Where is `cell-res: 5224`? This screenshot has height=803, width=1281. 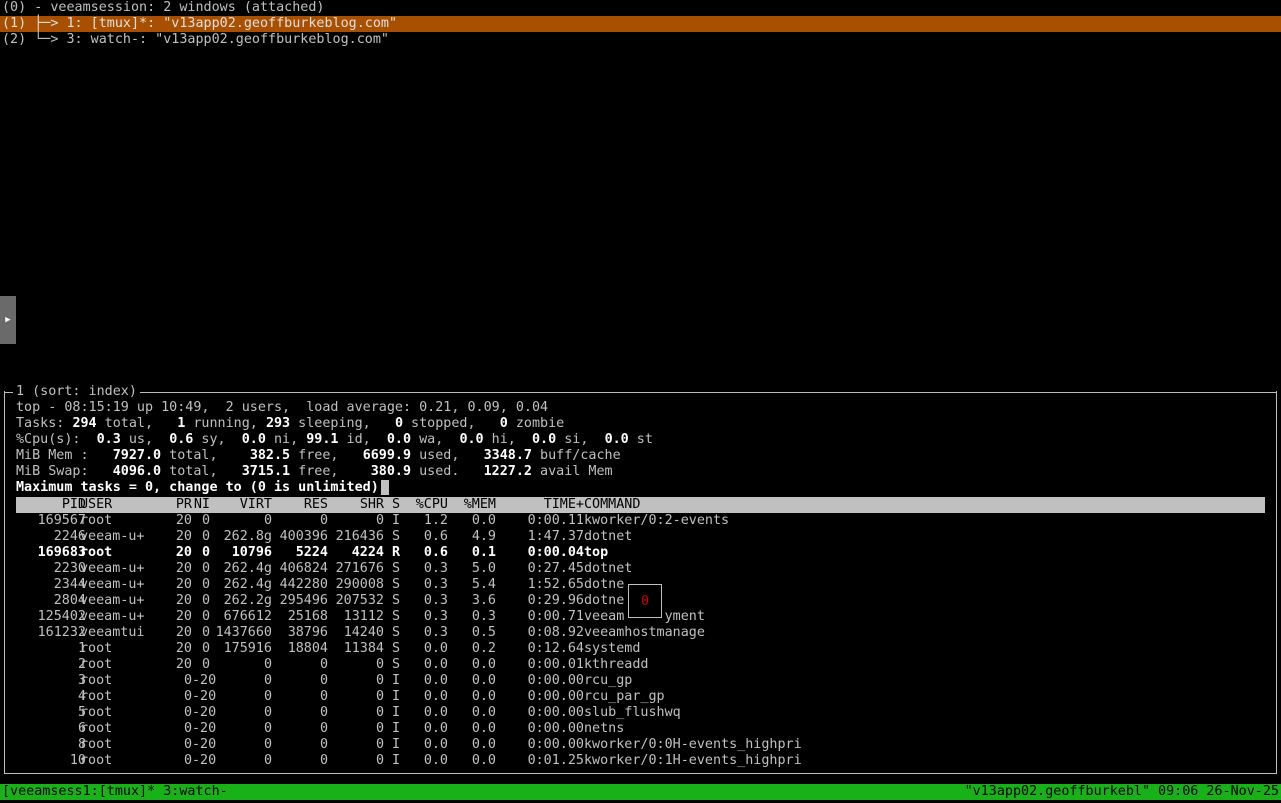
cell-res: 5224 is located at coordinates (311, 552).